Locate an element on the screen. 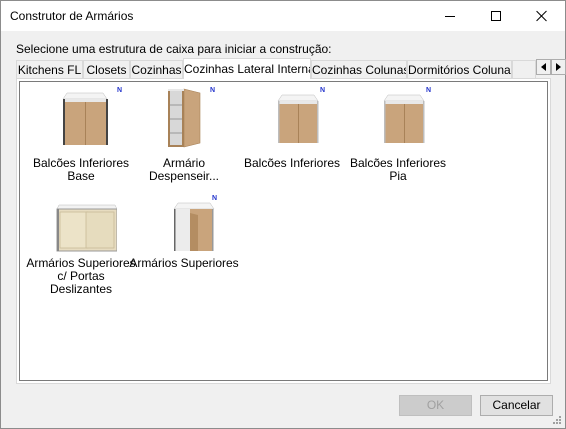  tab-cozinhas-colunas: Cozinhas Colunas is located at coordinates (359, 69).